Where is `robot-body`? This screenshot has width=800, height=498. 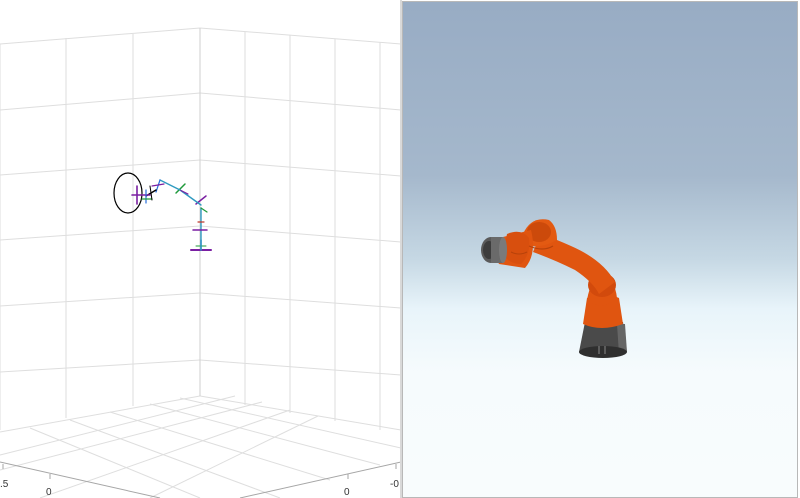
robot-body is located at coordinates (559, 273).